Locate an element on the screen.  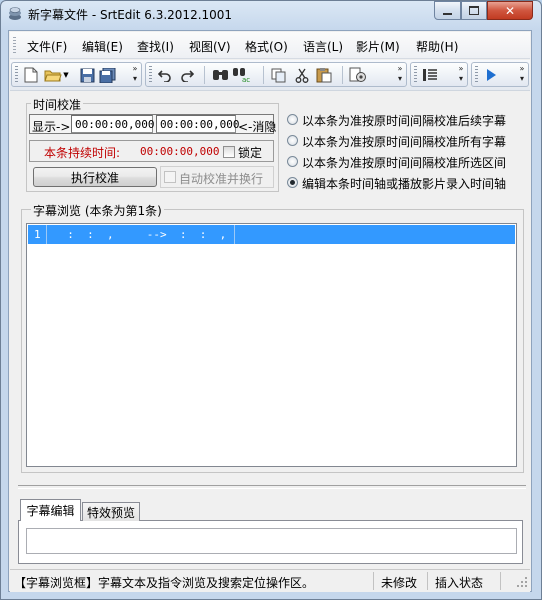
copy-icon is located at coordinates (279, 75).